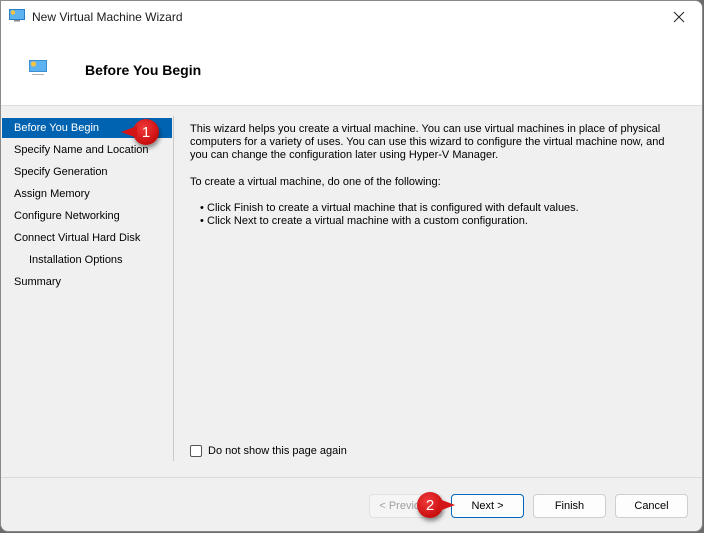 The width and height of the screenshot is (704, 533). What do you see at coordinates (651, 506) in the screenshot?
I see `cancel-button: Cancel` at bounding box center [651, 506].